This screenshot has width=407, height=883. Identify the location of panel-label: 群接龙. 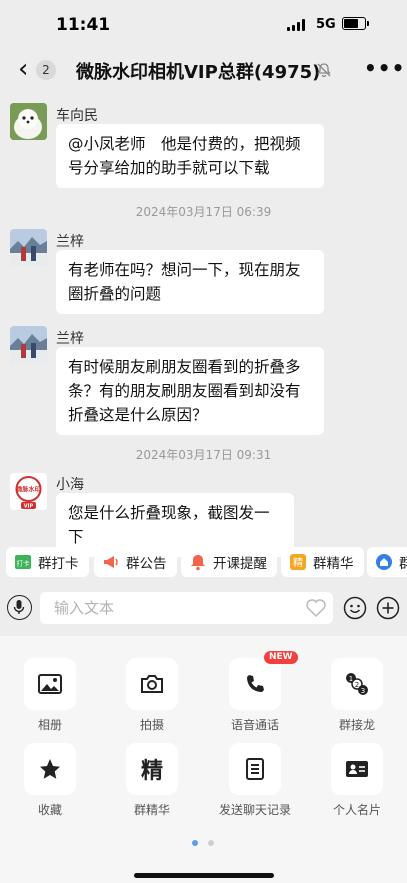
(356, 725).